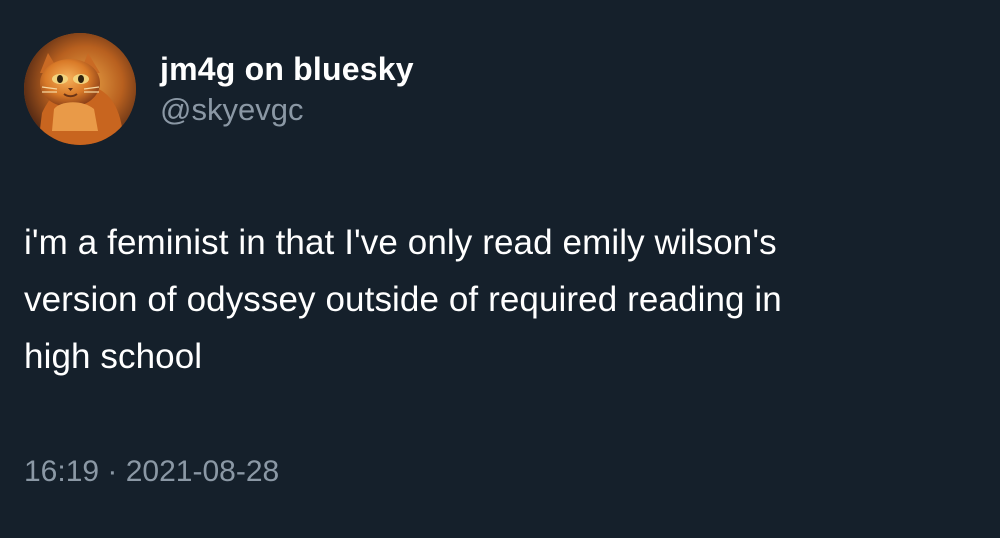 The width and height of the screenshot is (1000, 538). Describe the element at coordinates (151, 472) in the screenshot. I see `tweet-timestamp: 16:19 · 2021-08-28` at that location.